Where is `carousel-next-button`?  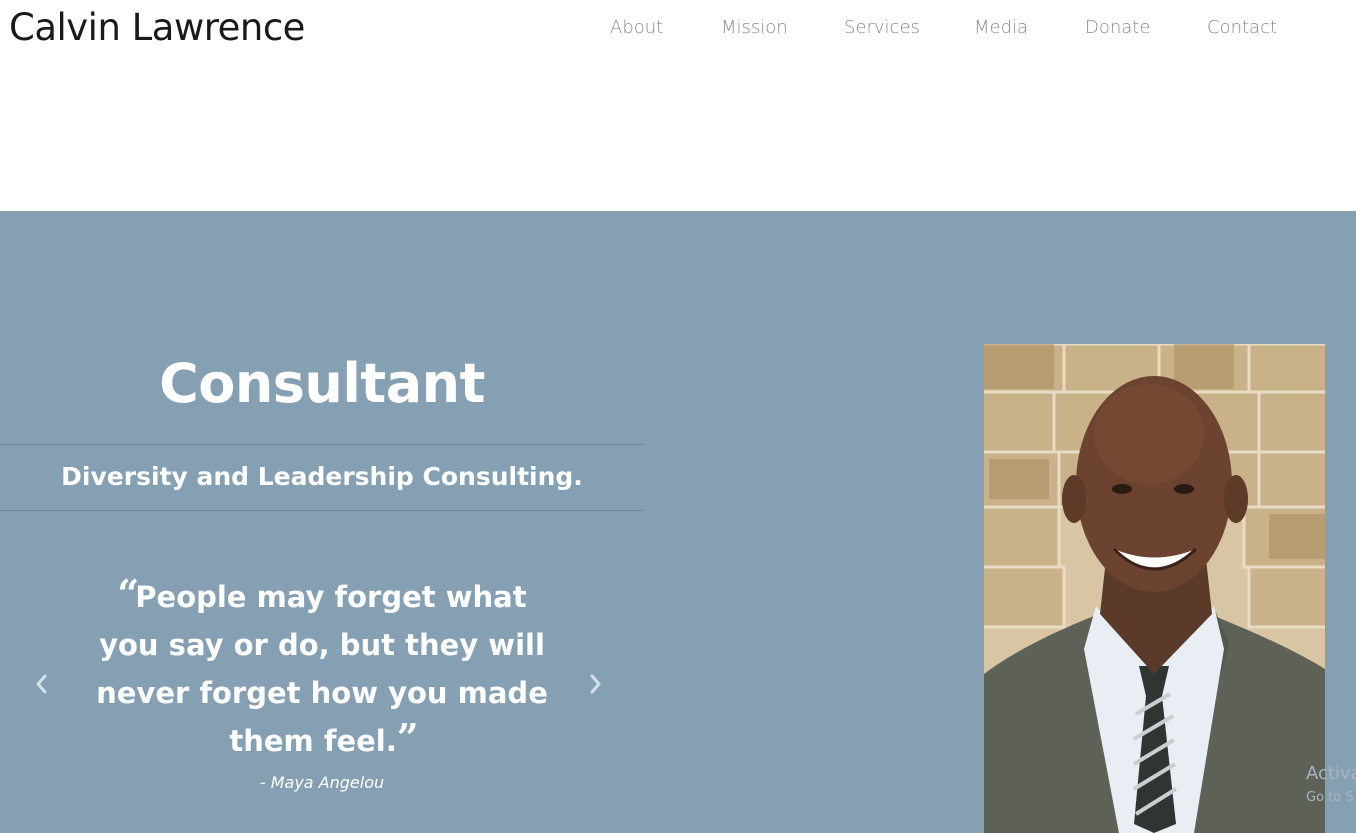
carousel-next-button is located at coordinates (595, 684).